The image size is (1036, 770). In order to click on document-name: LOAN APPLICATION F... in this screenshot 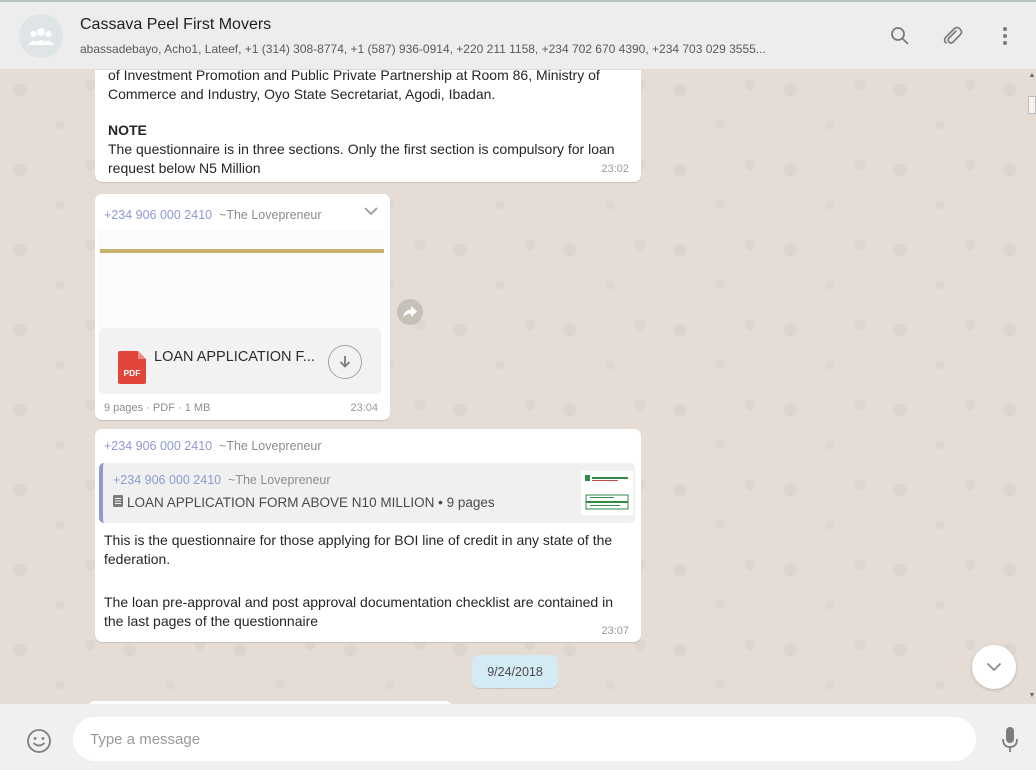, I will do `click(234, 357)`.